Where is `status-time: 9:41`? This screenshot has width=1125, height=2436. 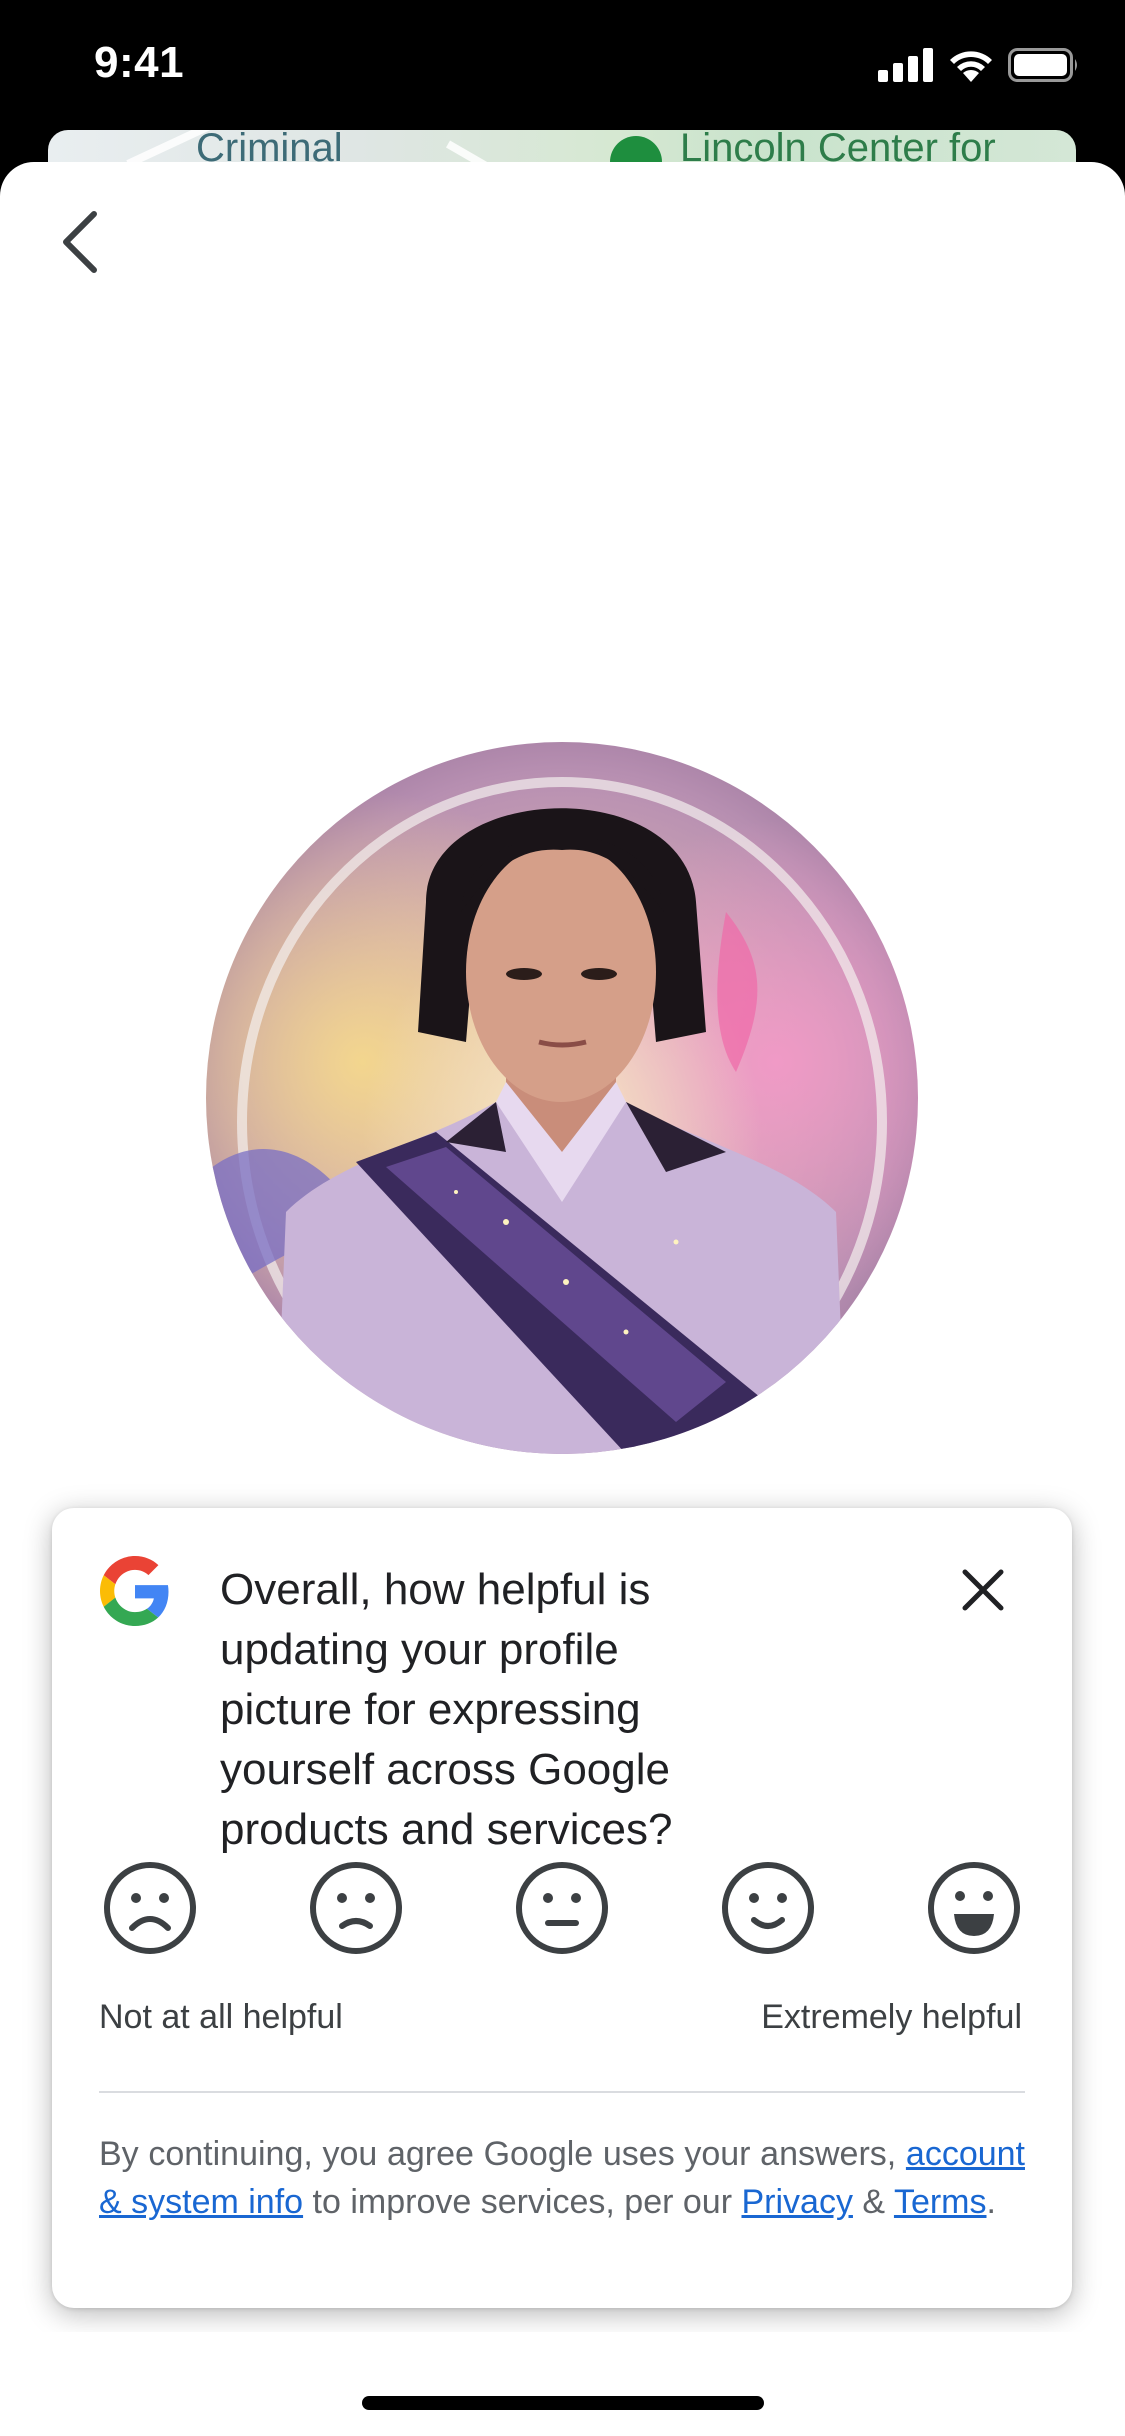 status-time: 9:41 is located at coordinates (139, 62).